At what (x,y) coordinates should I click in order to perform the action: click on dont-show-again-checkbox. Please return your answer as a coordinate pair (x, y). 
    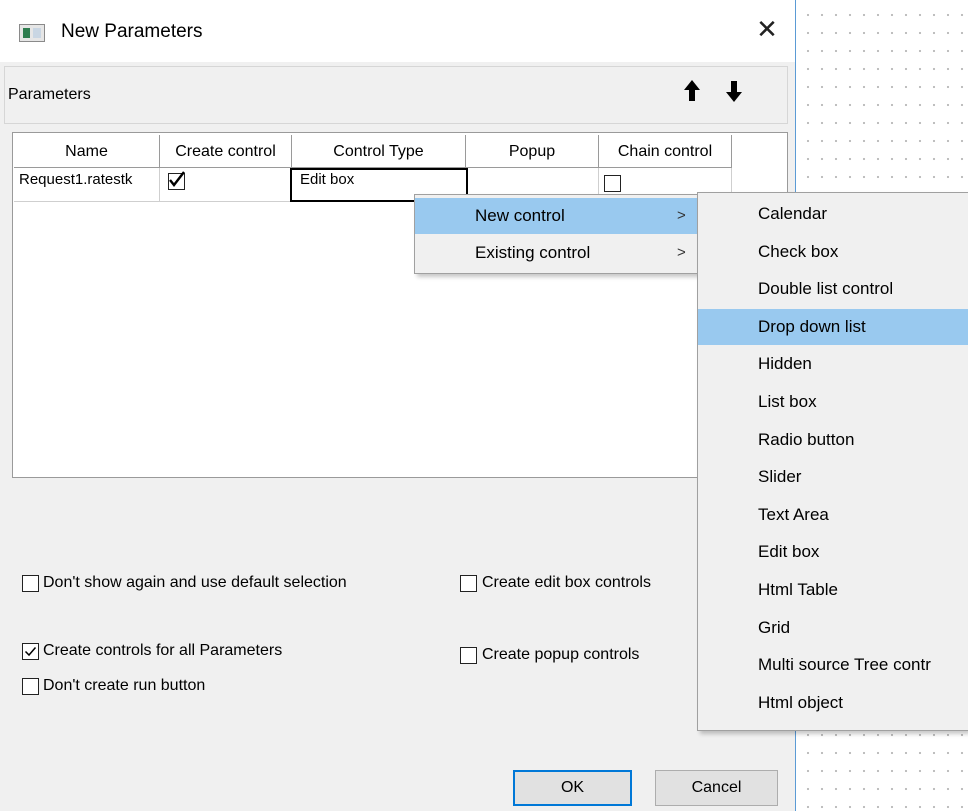
    Looking at the image, I should click on (30, 583).